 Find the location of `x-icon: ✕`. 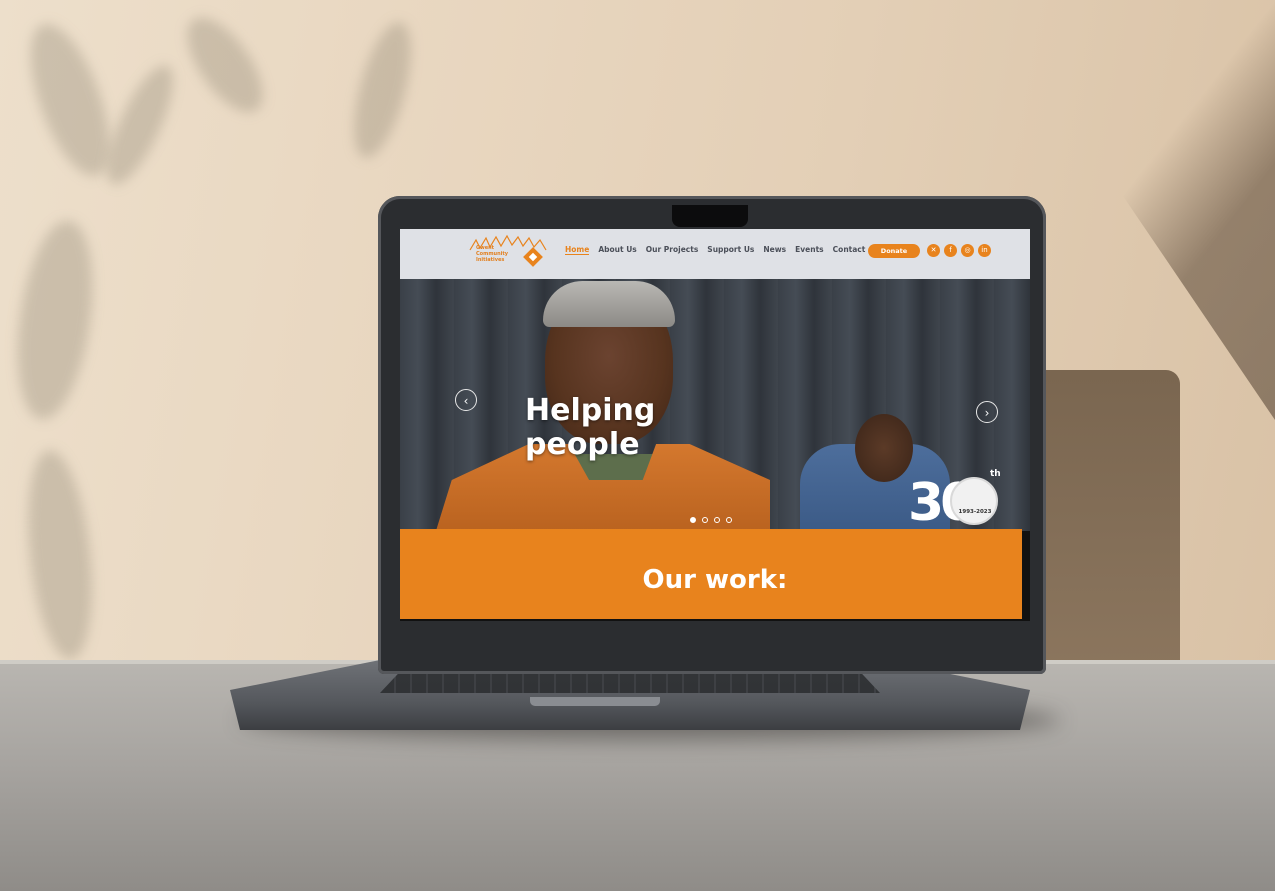

x-icon: ✕ is located at coordinates (933, 250).